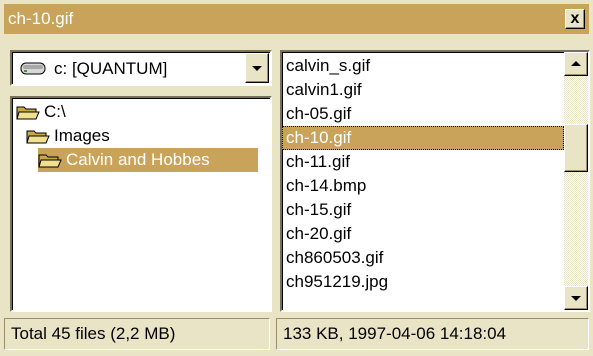 The height and width of the screenshot is (356, 593). Describe the element at coordinates (423, 282) in the screenshot. I see `list-item: ch951219.jpg` at that location.